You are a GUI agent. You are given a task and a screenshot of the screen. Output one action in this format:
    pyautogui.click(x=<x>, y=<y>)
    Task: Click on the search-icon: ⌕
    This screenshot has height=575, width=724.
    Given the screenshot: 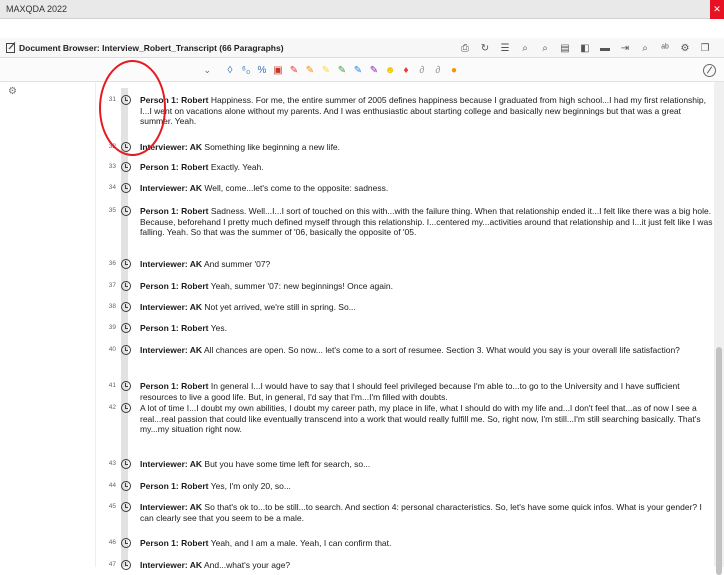 What is the action you would take?
    pyautogui.click(x=525, y=48)
    